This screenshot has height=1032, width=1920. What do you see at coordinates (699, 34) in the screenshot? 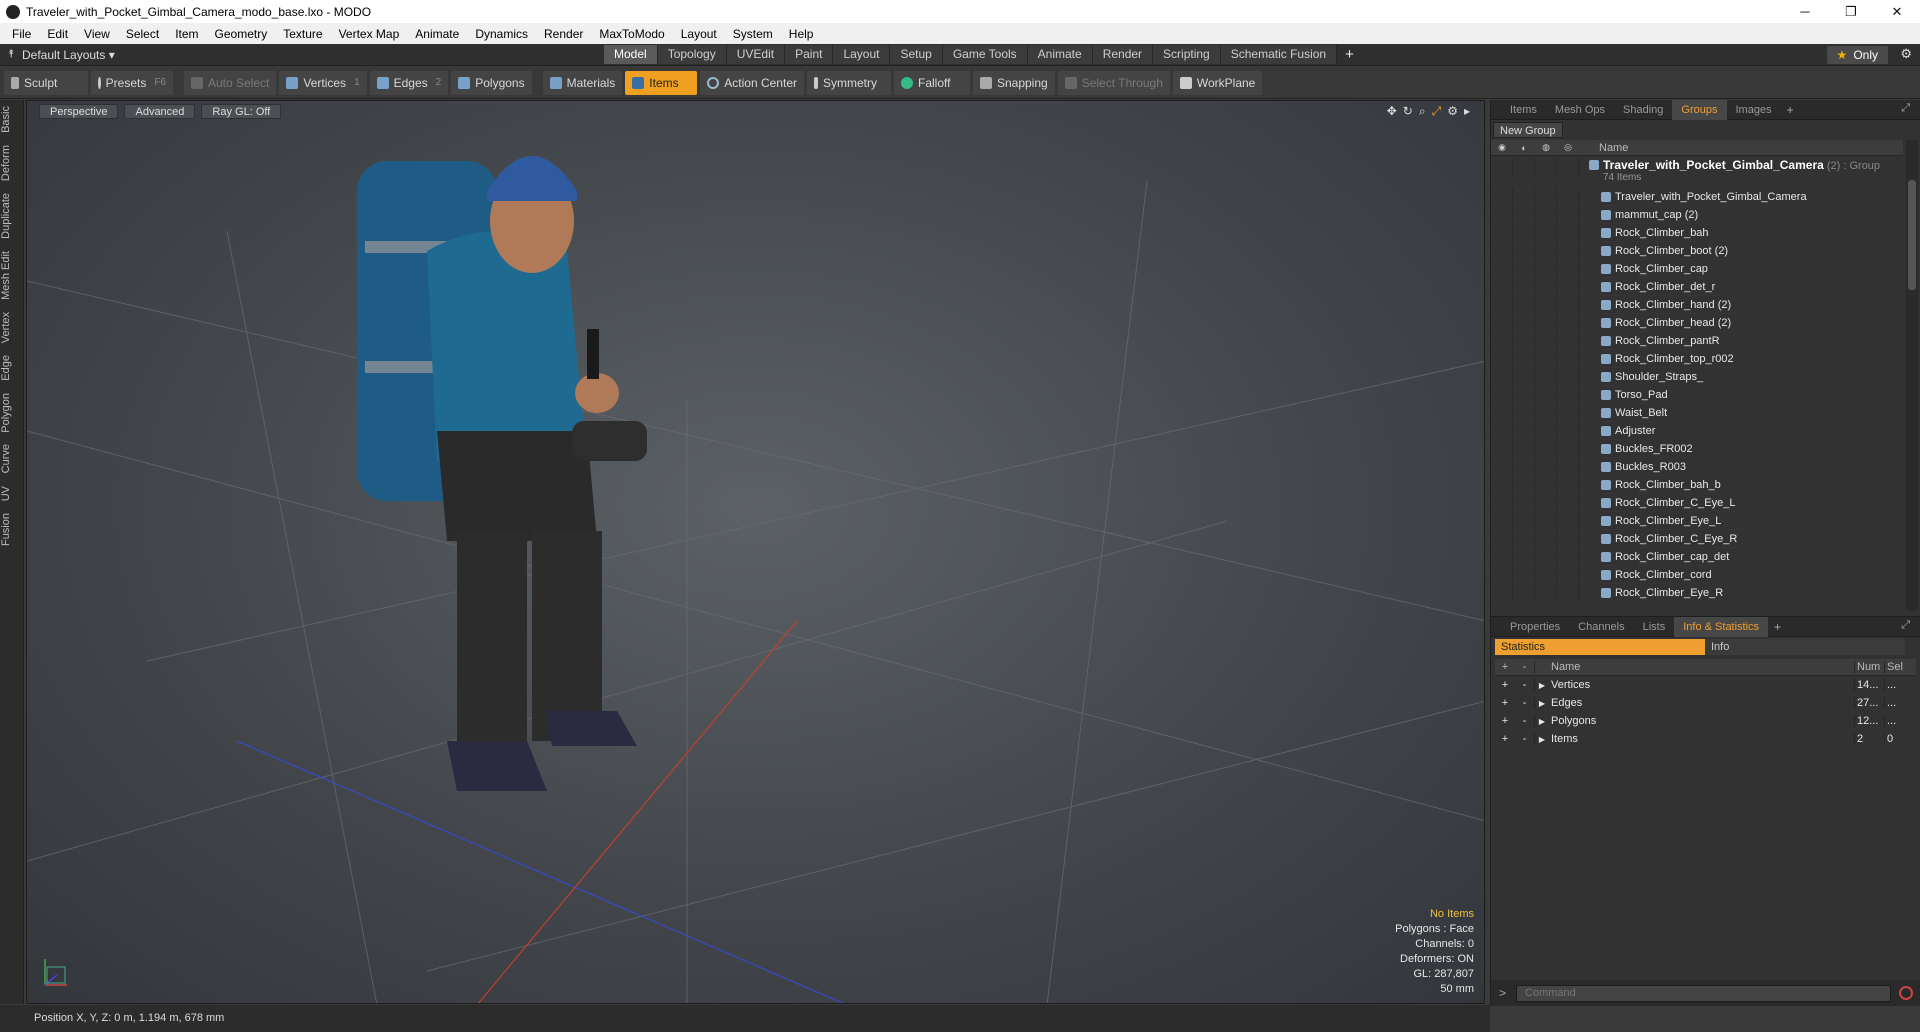
I see `menu-layout: Layout` at bounding box center [699, 34].